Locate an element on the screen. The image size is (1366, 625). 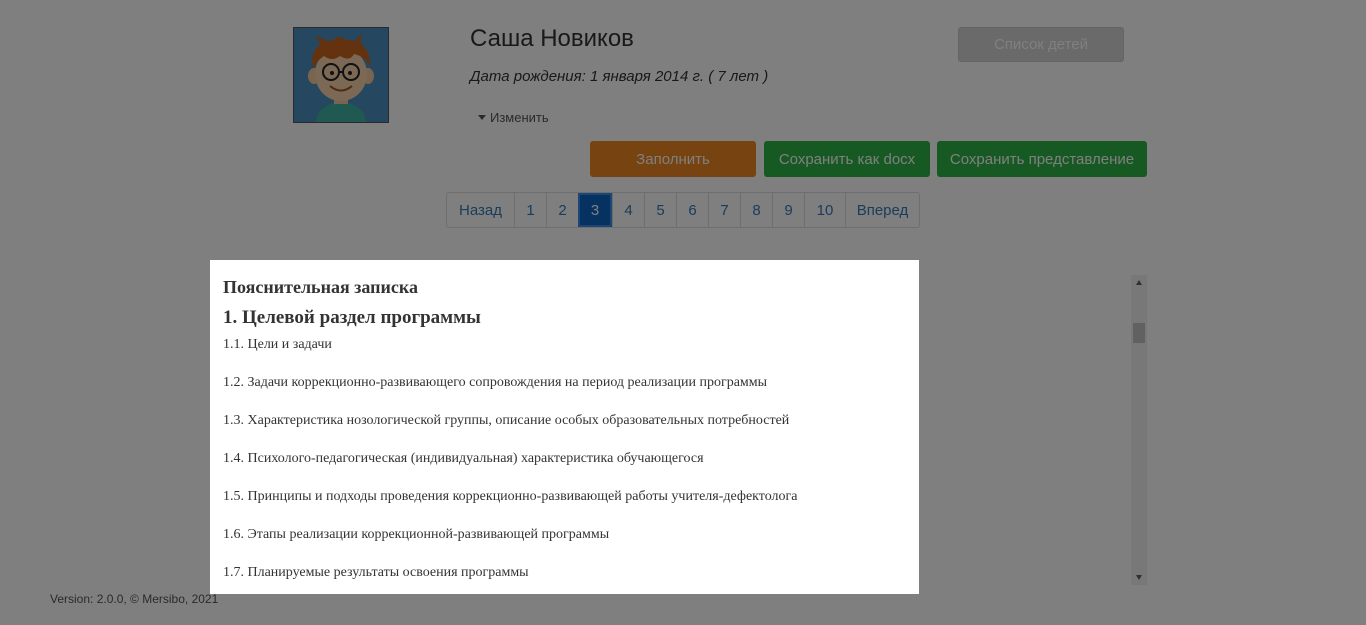
document-section-title: 1. Целевой раздел программы is located at coordinates (352, 317).